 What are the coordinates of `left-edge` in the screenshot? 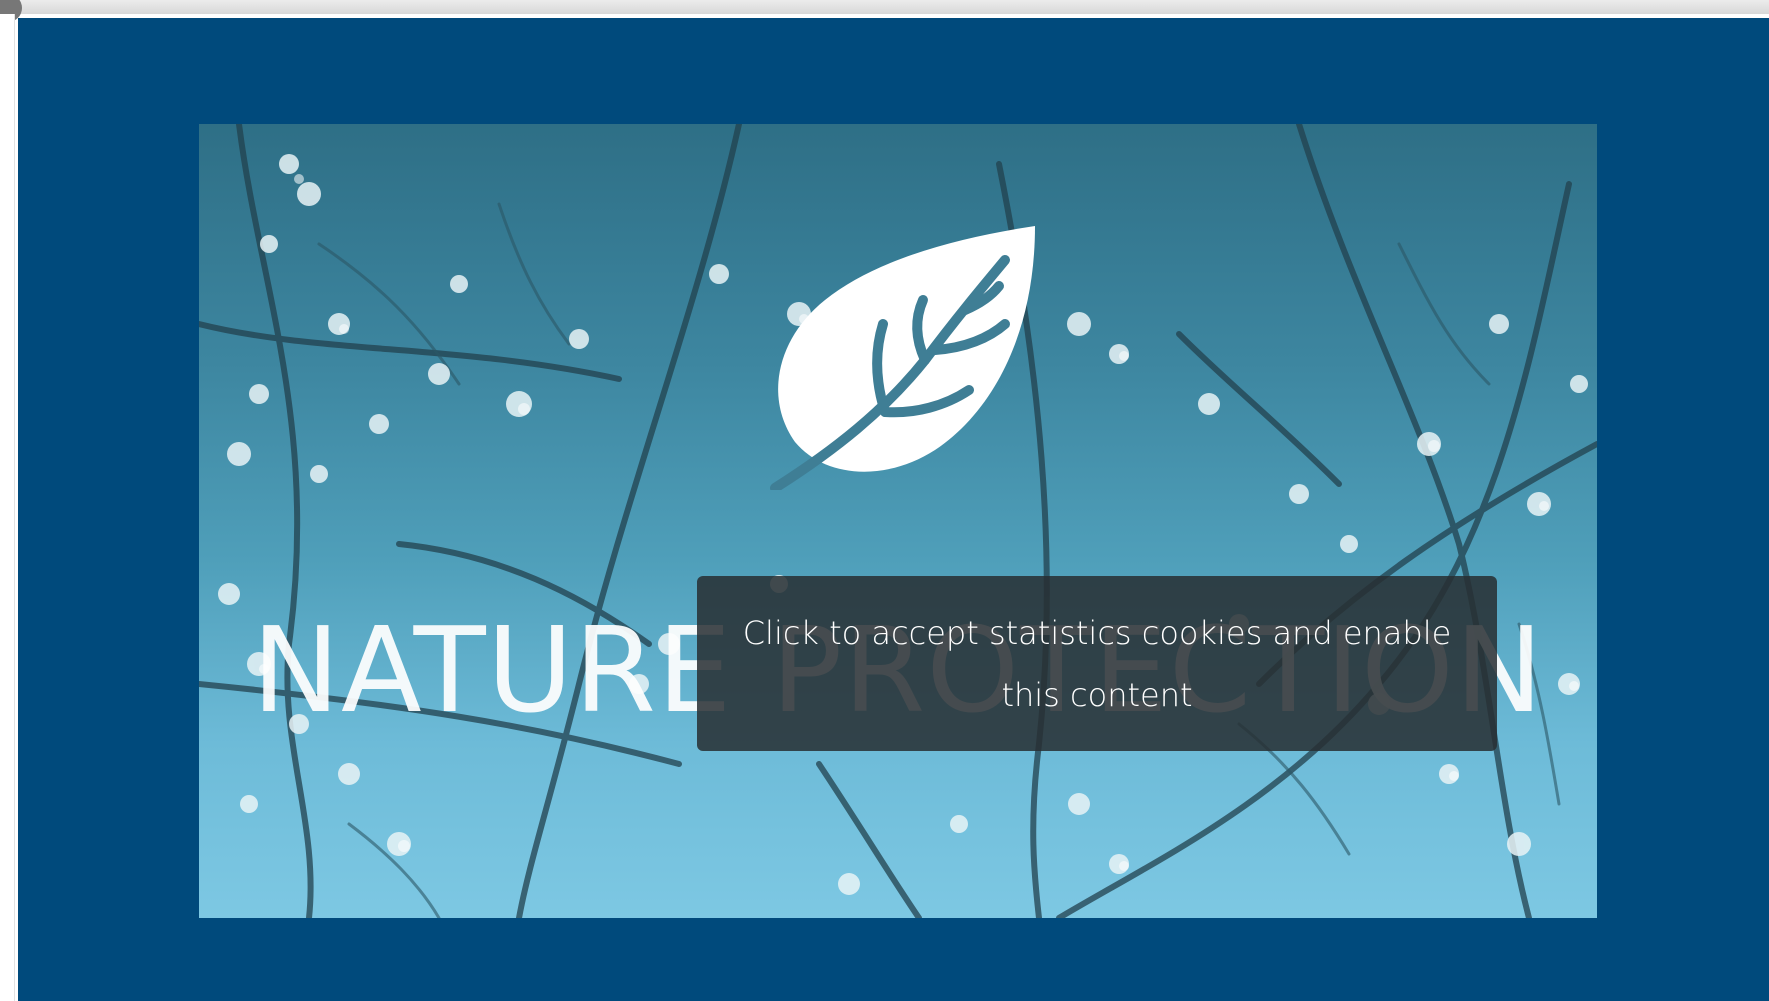 It's located at (7, 507).